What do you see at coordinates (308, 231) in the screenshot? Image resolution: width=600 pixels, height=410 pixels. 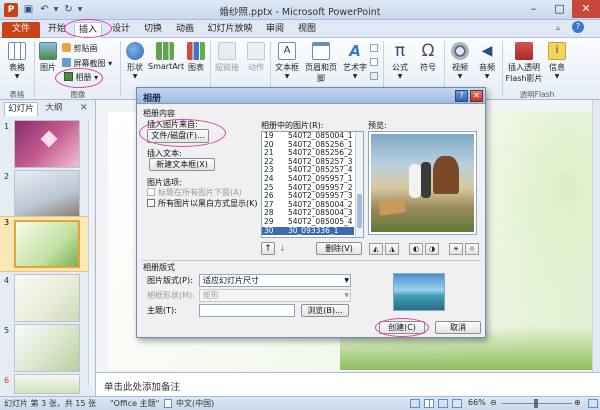 I see `list-item: 30 30_093336_1` at bounding box center [308, 231].